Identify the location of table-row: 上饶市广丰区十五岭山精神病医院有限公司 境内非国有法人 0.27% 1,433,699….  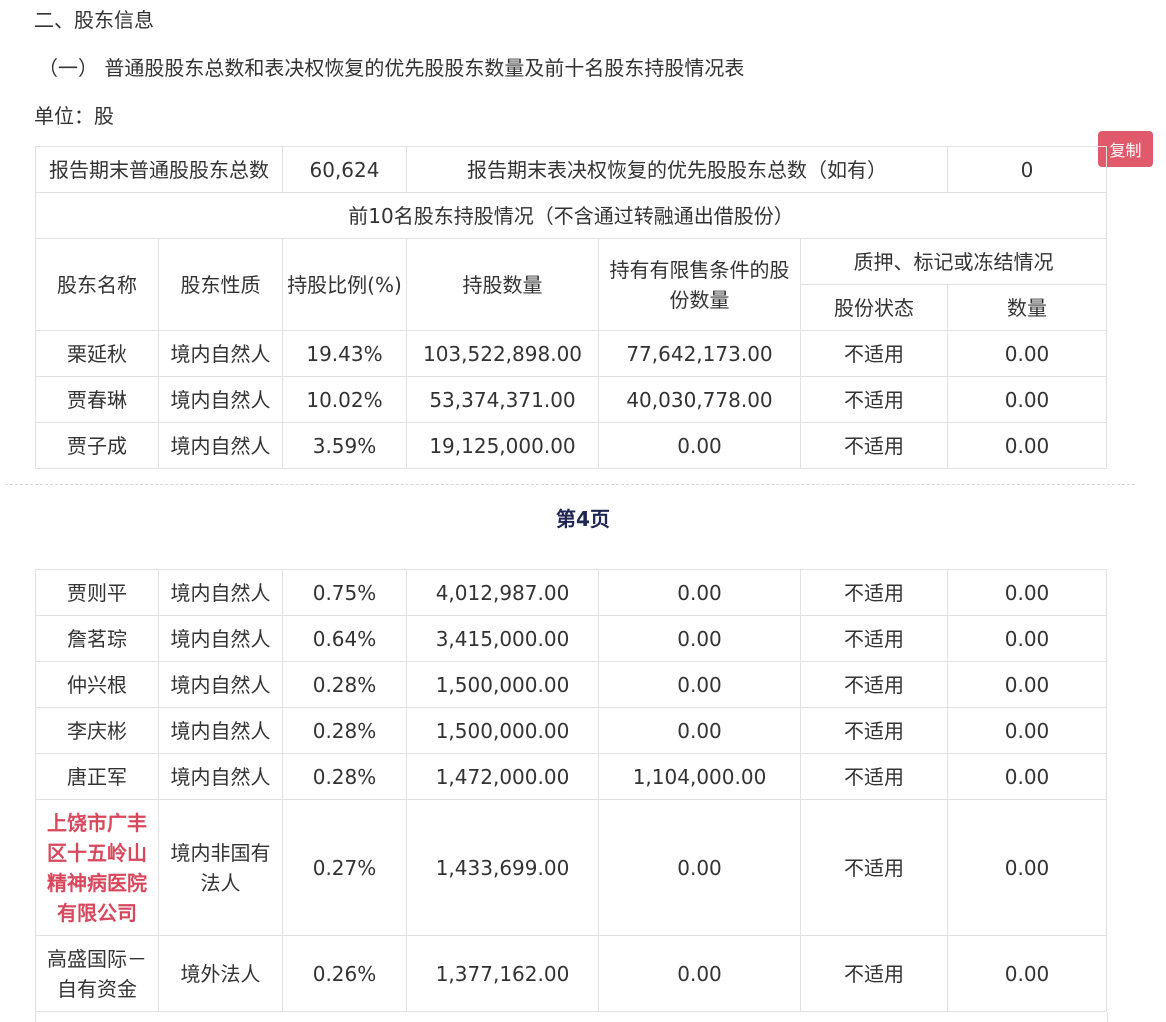
(571, 867).